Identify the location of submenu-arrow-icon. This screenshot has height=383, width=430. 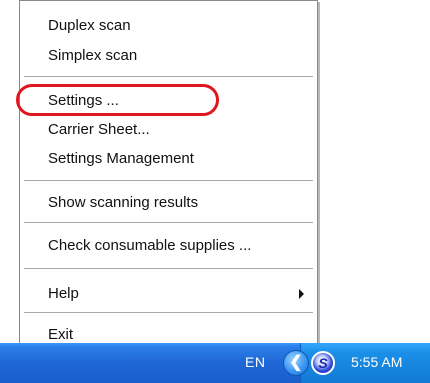
(301, 294).